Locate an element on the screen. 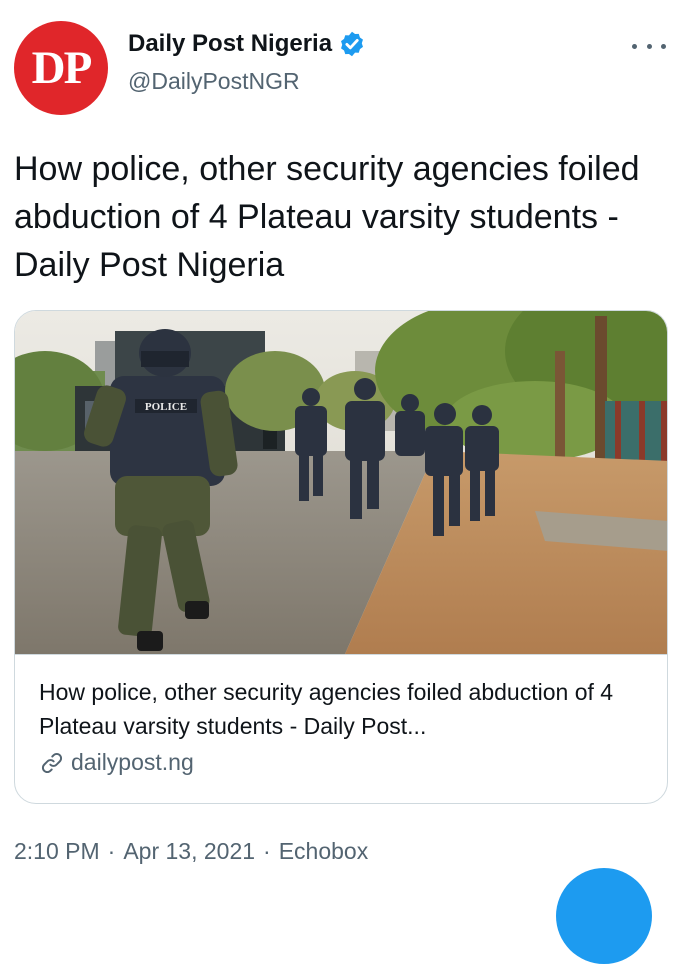 Image resolution: width=684 pixels, height=964 pixels. verified-badge-icon is located at coordinates (352, 44).